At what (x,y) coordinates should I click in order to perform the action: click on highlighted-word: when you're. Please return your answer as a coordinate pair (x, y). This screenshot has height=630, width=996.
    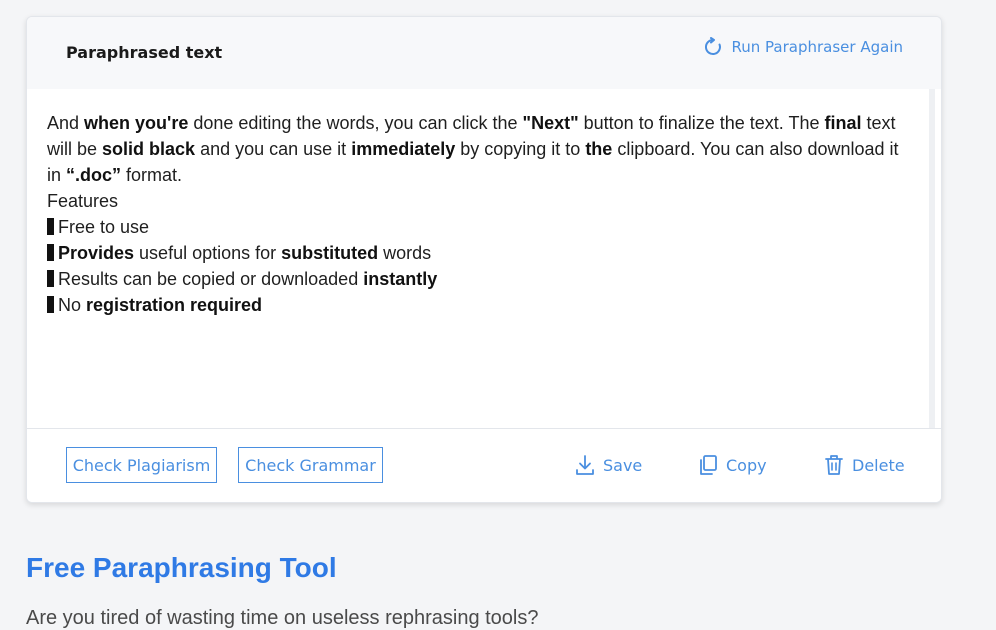
    Looking at the image, I should click on (136, 123).